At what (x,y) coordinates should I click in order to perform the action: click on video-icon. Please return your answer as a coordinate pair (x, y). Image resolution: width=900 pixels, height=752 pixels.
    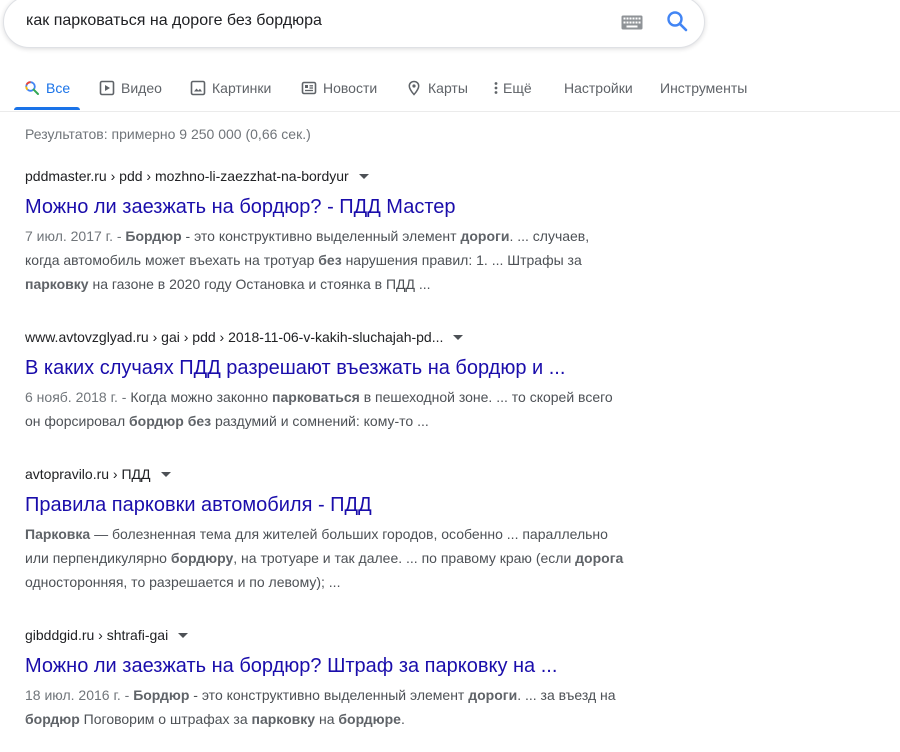
    Looking at the image, I should click on (107, 88).